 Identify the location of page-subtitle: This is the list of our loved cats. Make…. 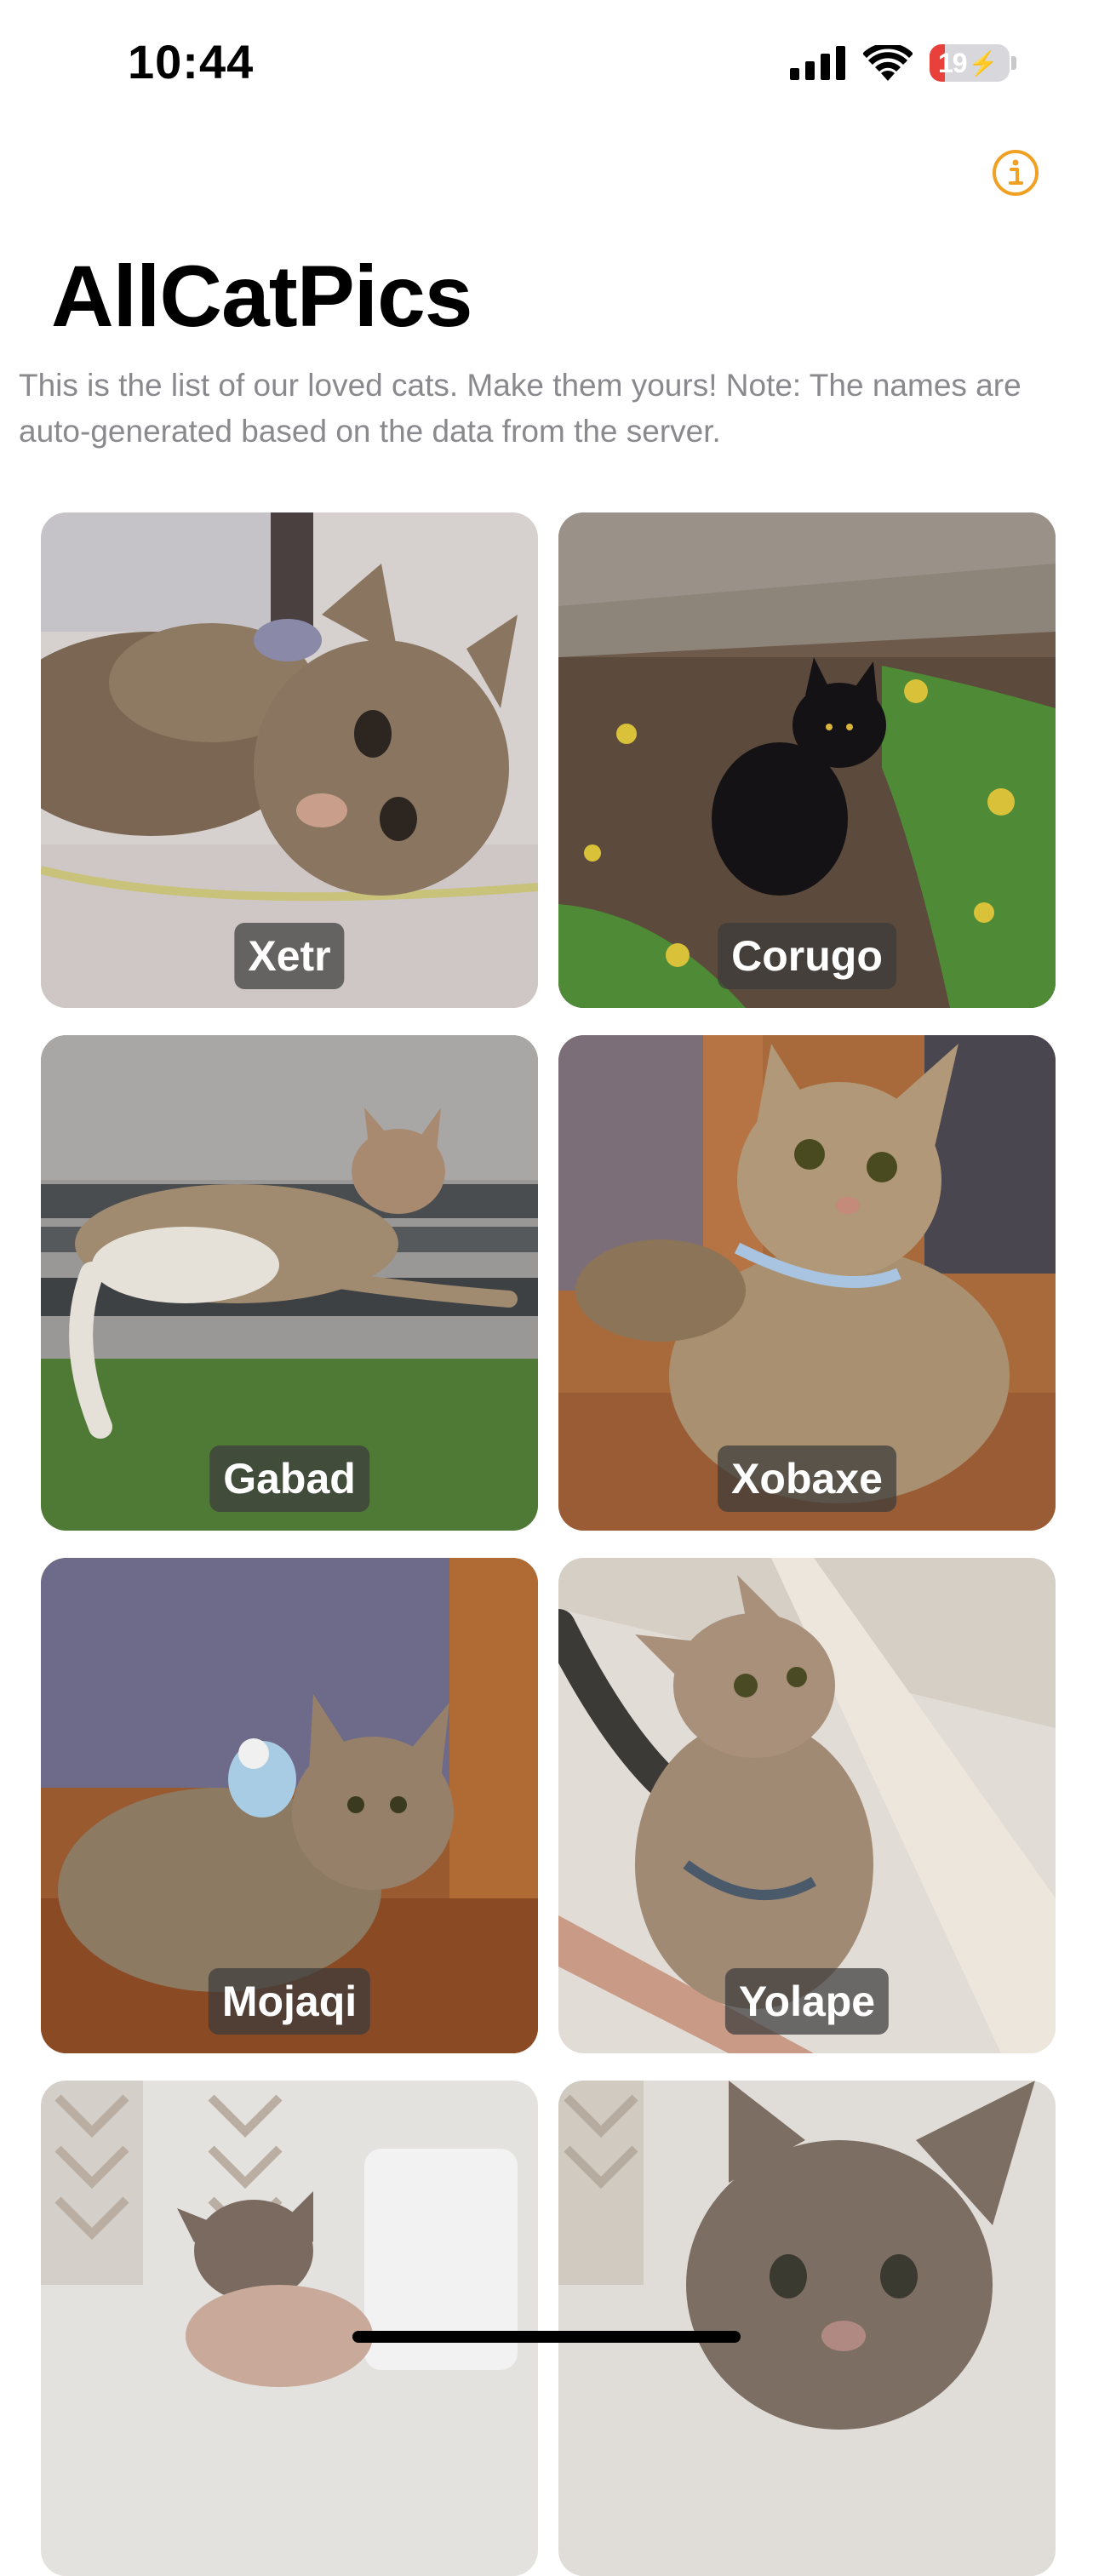
(520, 408).